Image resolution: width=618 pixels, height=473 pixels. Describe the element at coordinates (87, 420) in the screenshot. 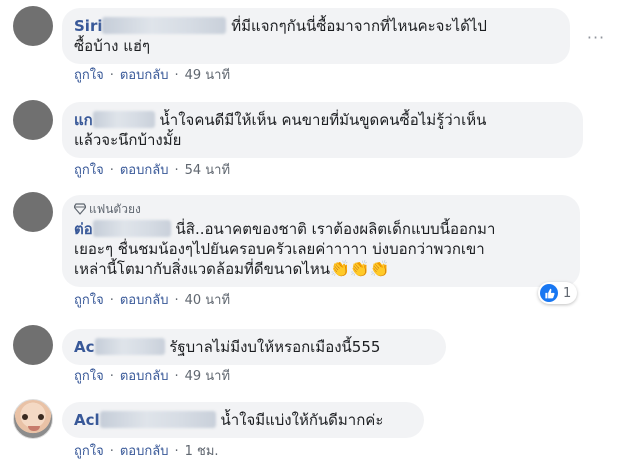

I see `comment-author: Acl` at that location.